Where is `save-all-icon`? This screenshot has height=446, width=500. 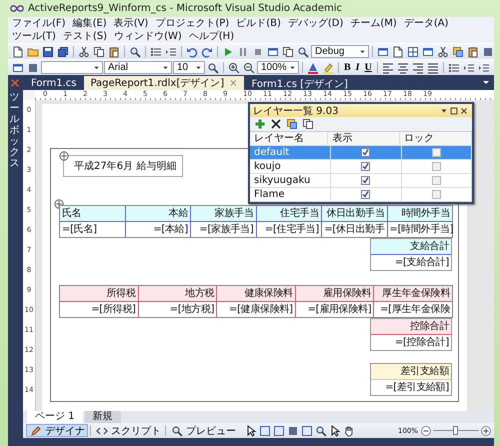
save-all-icon is located at coordinates (63, 52).